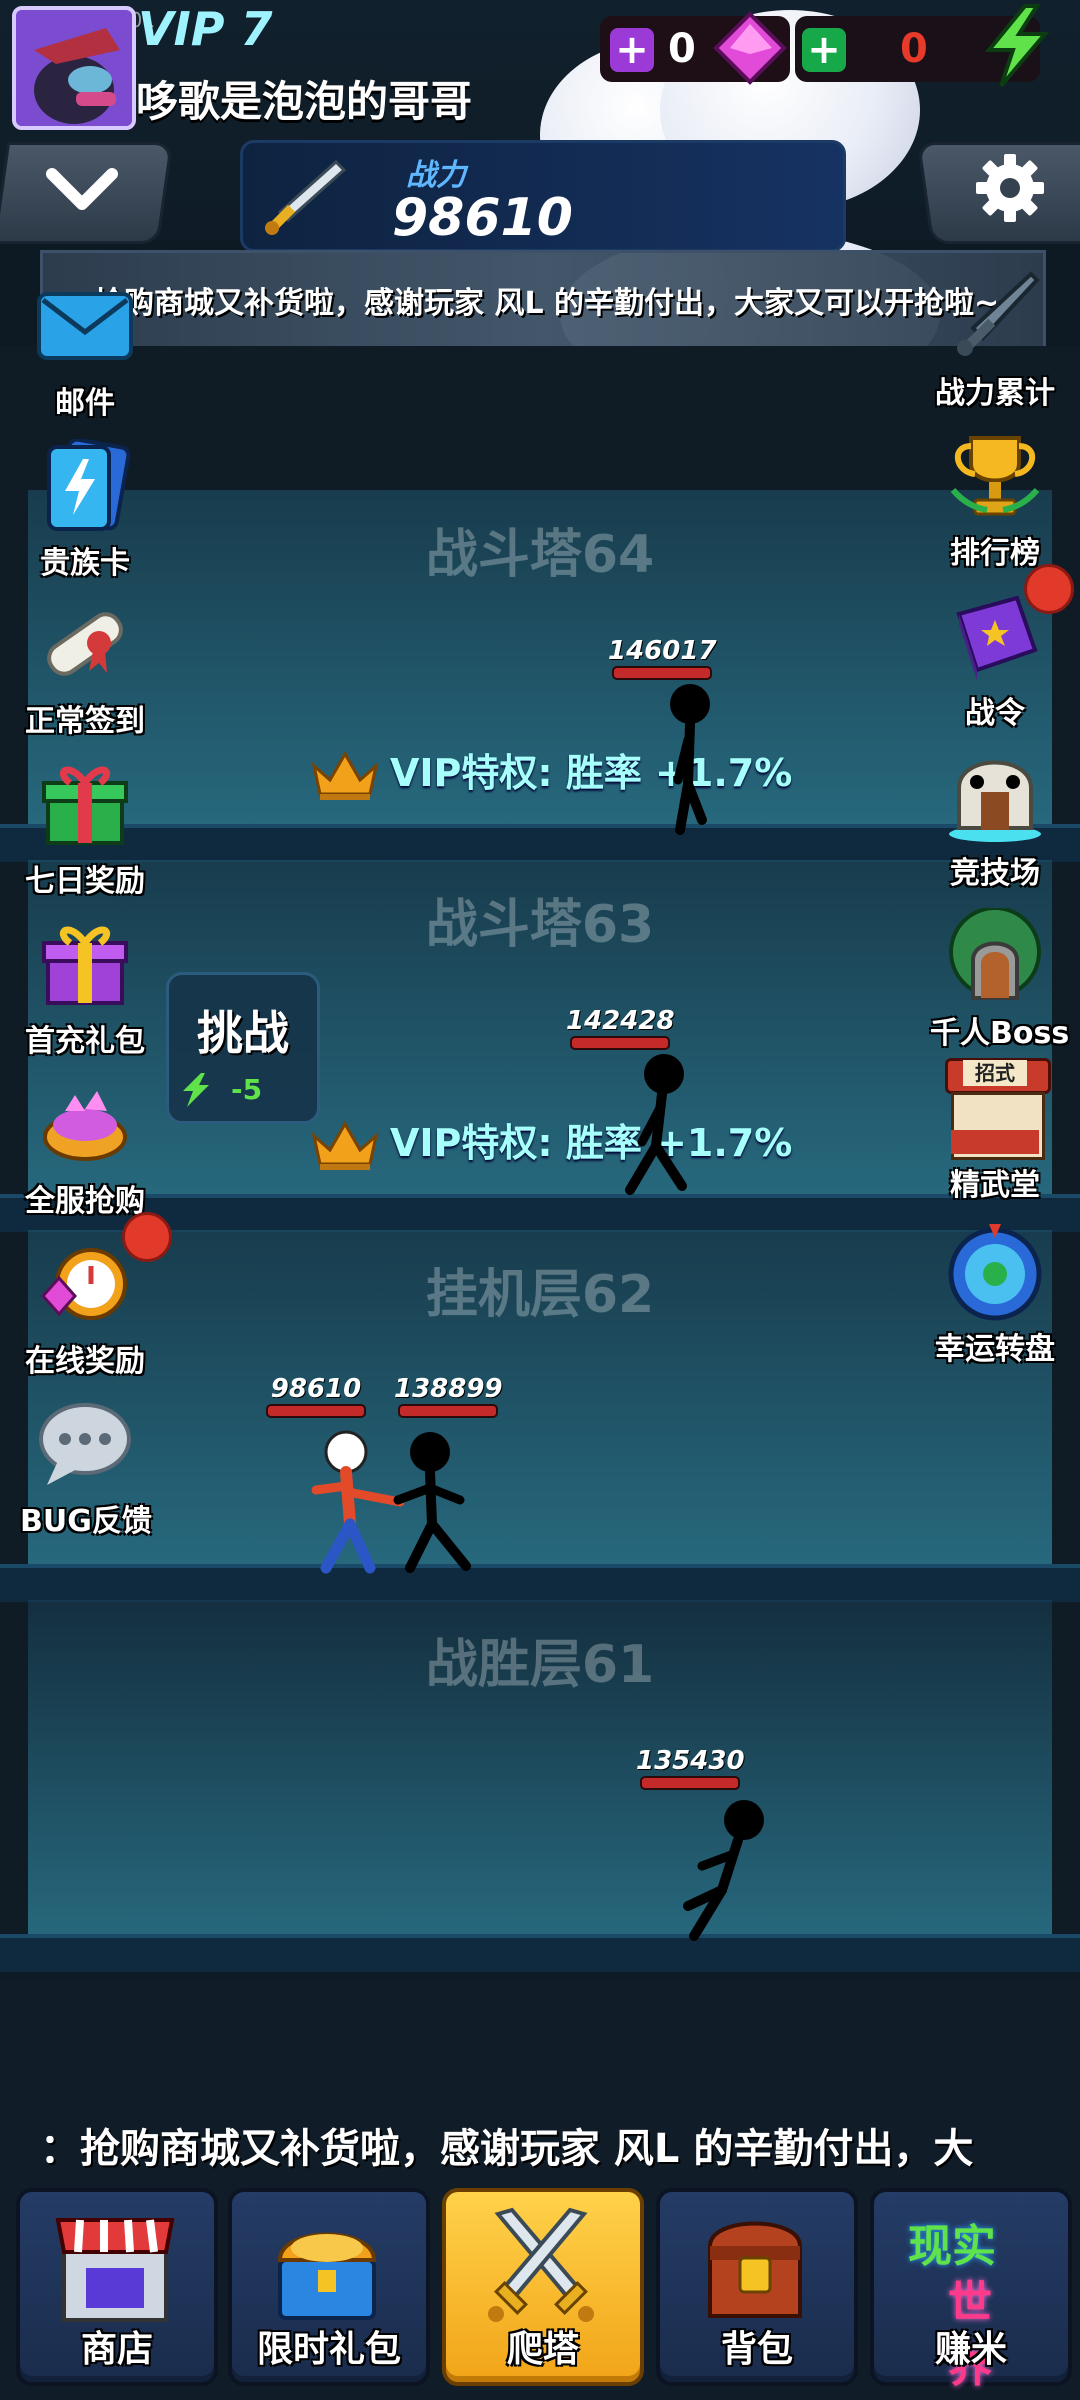 The image size is (1080, 2400). Describe the element at coordinates (540, 1295) in the screenshot. I see `floor-title: 挂机层62` at that location.